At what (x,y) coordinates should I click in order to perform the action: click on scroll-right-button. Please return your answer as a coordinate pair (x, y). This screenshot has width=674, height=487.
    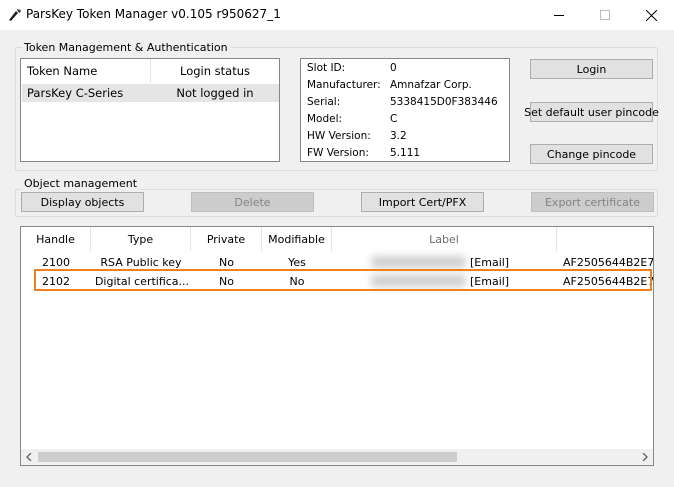
    Looking at the image, I should click on (645, 457).